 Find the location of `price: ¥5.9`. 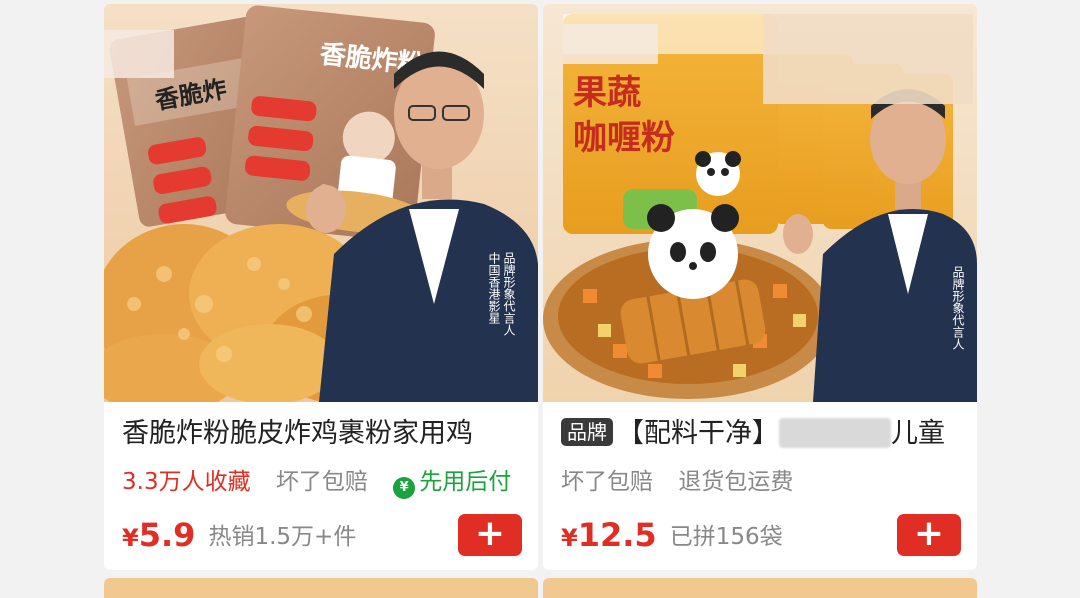

price: ¥5.9 is located at coordinates (158, 535).